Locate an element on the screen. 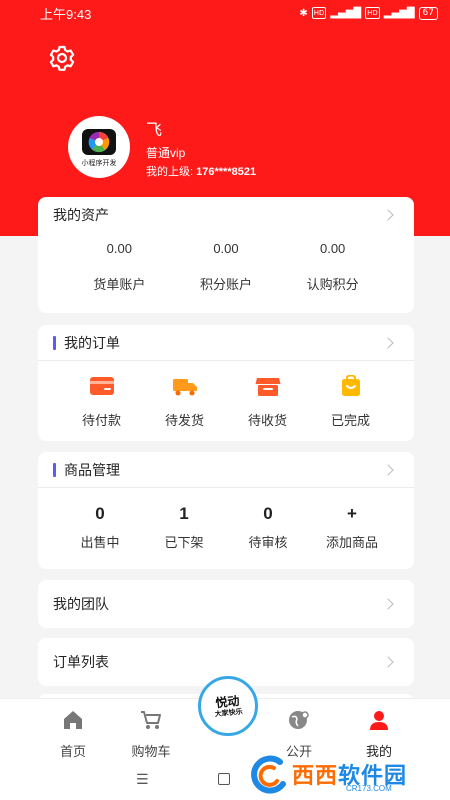  user-icon is located at coordinates (379, 720).